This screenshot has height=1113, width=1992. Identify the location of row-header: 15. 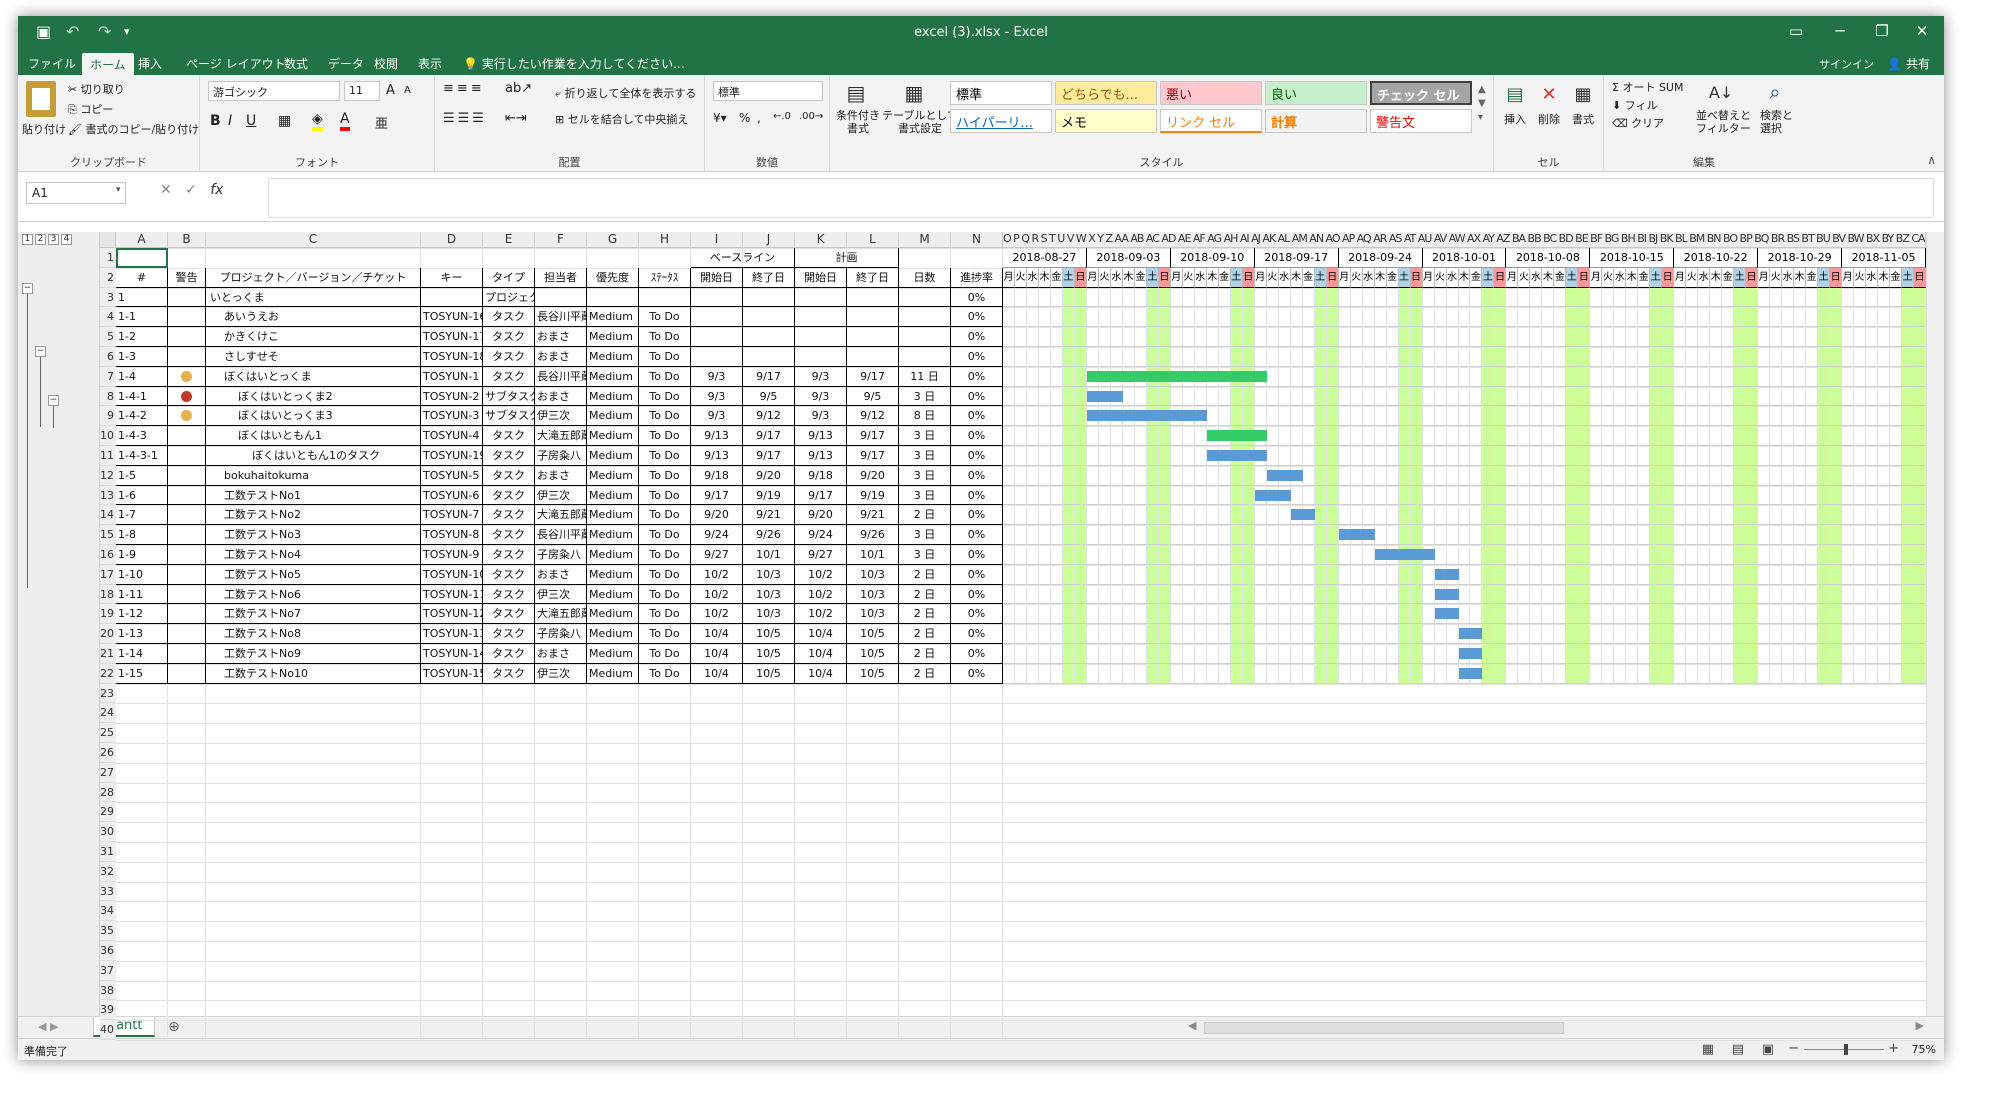
(108, 535).